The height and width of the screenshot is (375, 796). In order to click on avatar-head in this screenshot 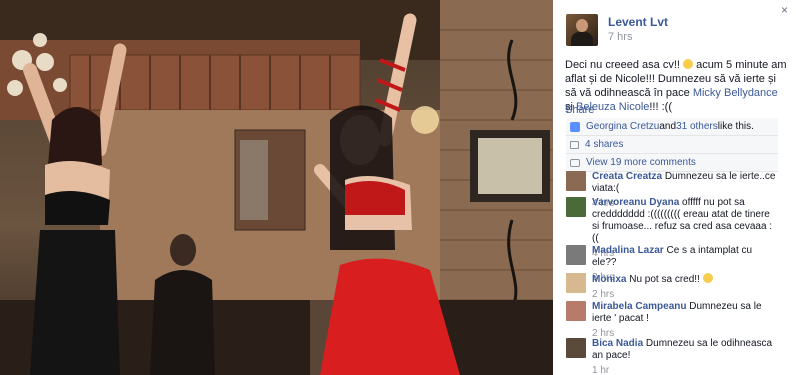, I will do `click(582, 25)`.